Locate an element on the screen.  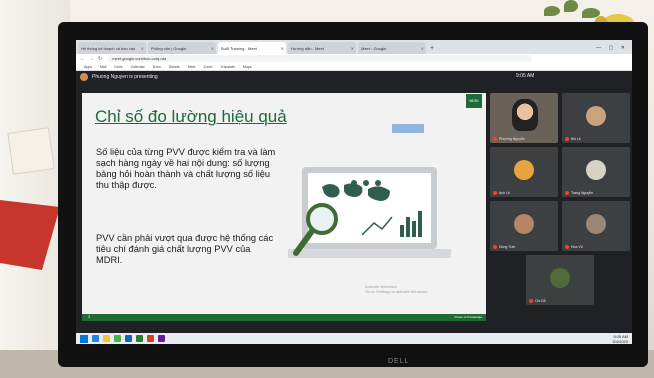
bookmark-item: Translate is located at coordinates (227, 67).